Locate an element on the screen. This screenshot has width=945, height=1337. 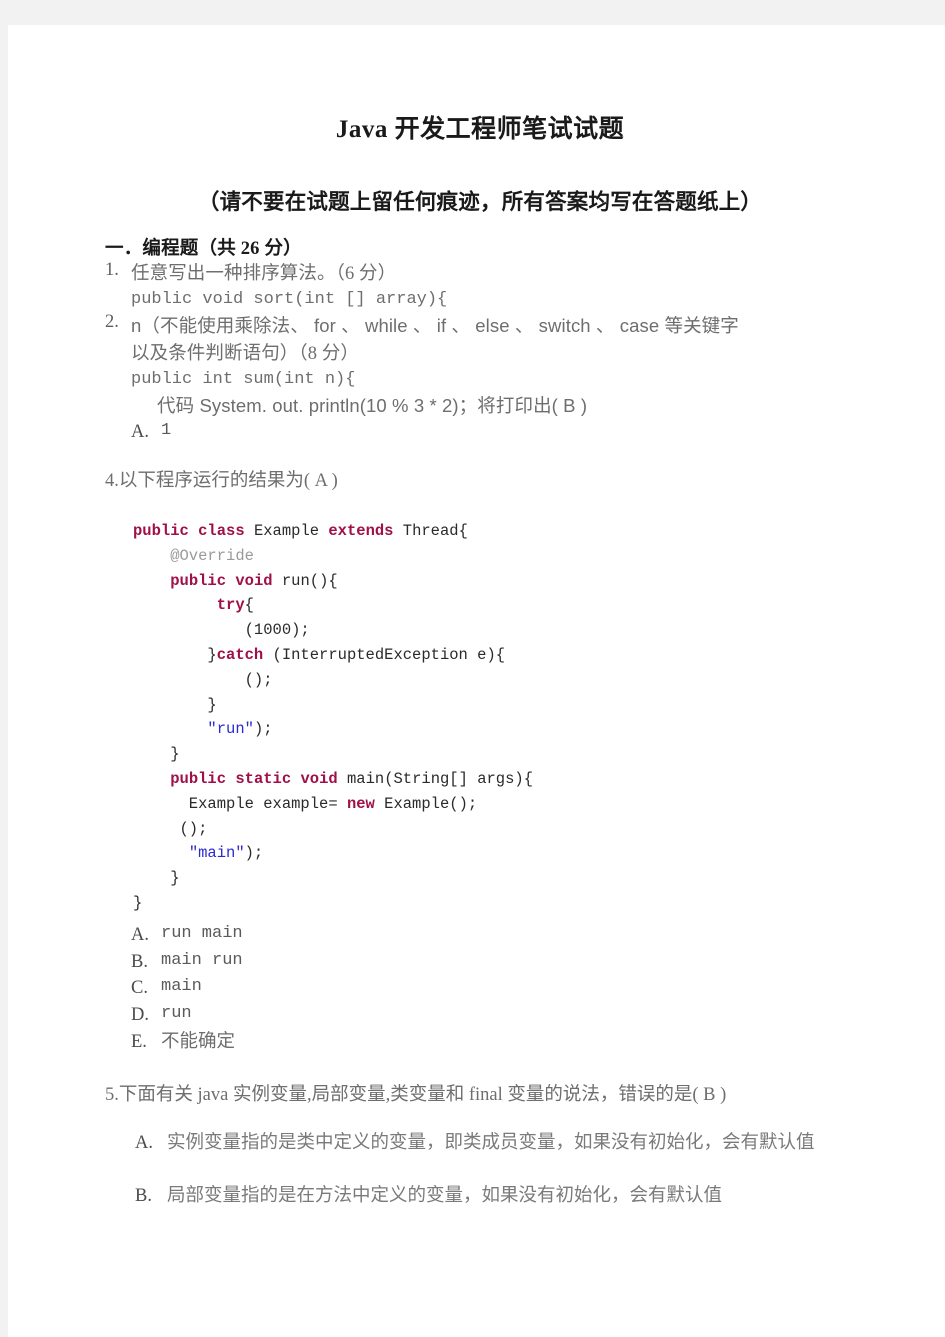
question-5-option: B. 局部变量指的是在方法中定义的变量，如果没有初始化，会有默认值 is located at coordinates (480, 1196).